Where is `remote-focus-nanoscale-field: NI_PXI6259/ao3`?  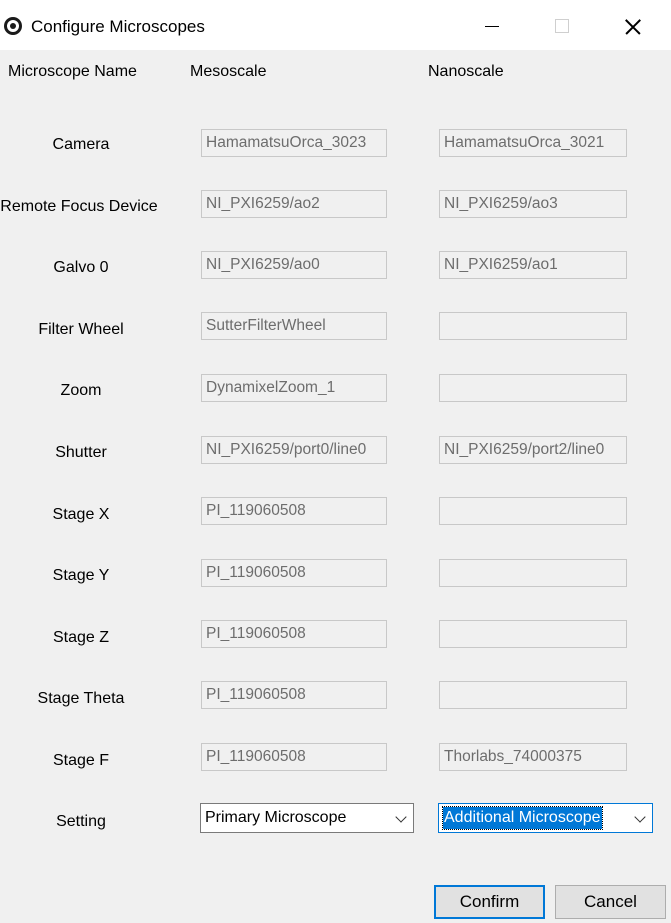
remote-focus-nanoscale-field: NI_PXI6259/ao3 is located at coordinates (533, 204).